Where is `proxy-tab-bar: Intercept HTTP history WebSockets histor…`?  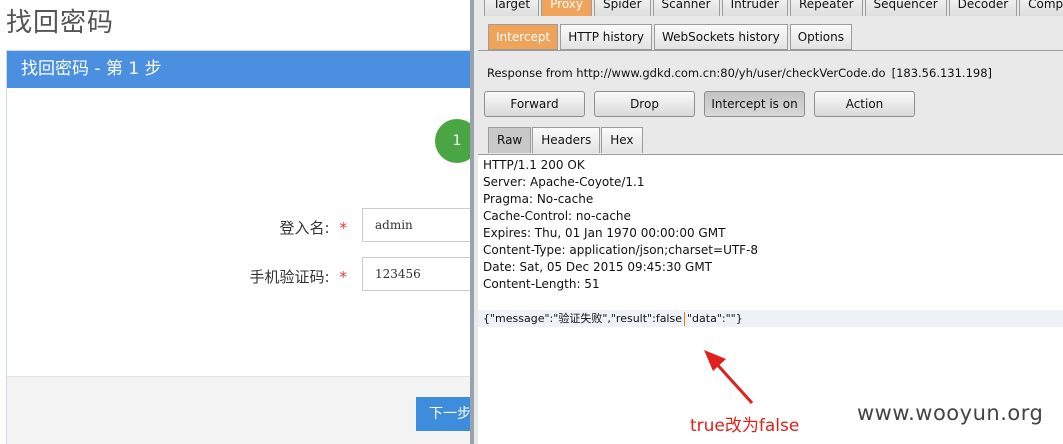
proxy-tab-bar: Intercept HTTP history WebSockets histor… is located at coordinates (671, 37).